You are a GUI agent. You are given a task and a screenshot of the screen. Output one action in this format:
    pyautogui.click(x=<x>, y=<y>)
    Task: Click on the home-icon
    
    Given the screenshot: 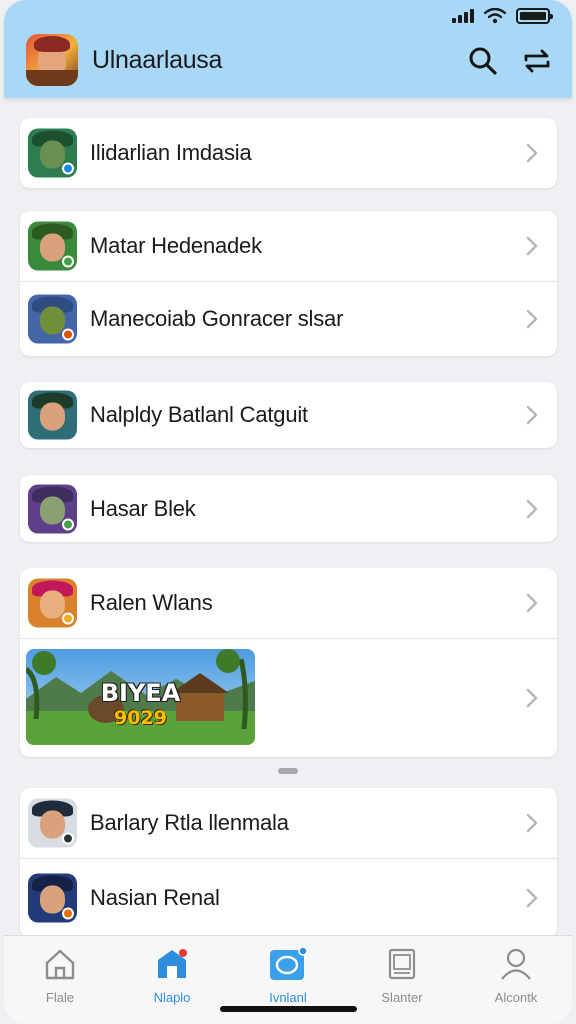 What is the action you would take?
    pyautogui.click(x=60, y=964)
    